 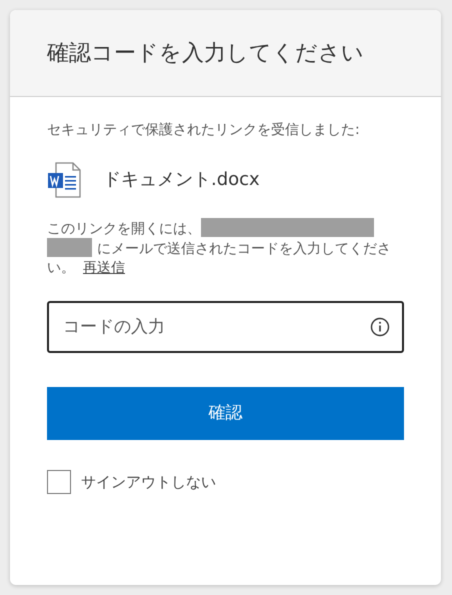 What do you see at coordinates (148, 482) in the screenshot?
I see `stay-signed-in-label: サインアウトしない` at bounding box center [148, 482].